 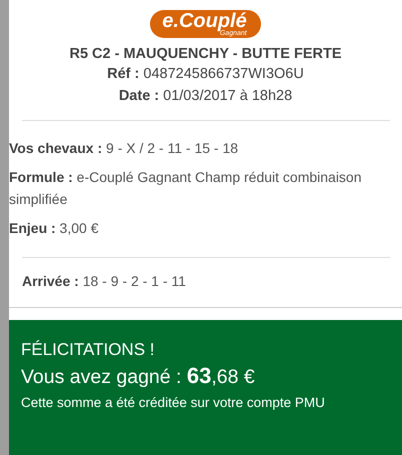 What do you see at coordinates (173, 402) in the screenshot?
I see `credit-note: Cette somme a été créditée sur votre compte PMU` at bounding box center [173, 402].